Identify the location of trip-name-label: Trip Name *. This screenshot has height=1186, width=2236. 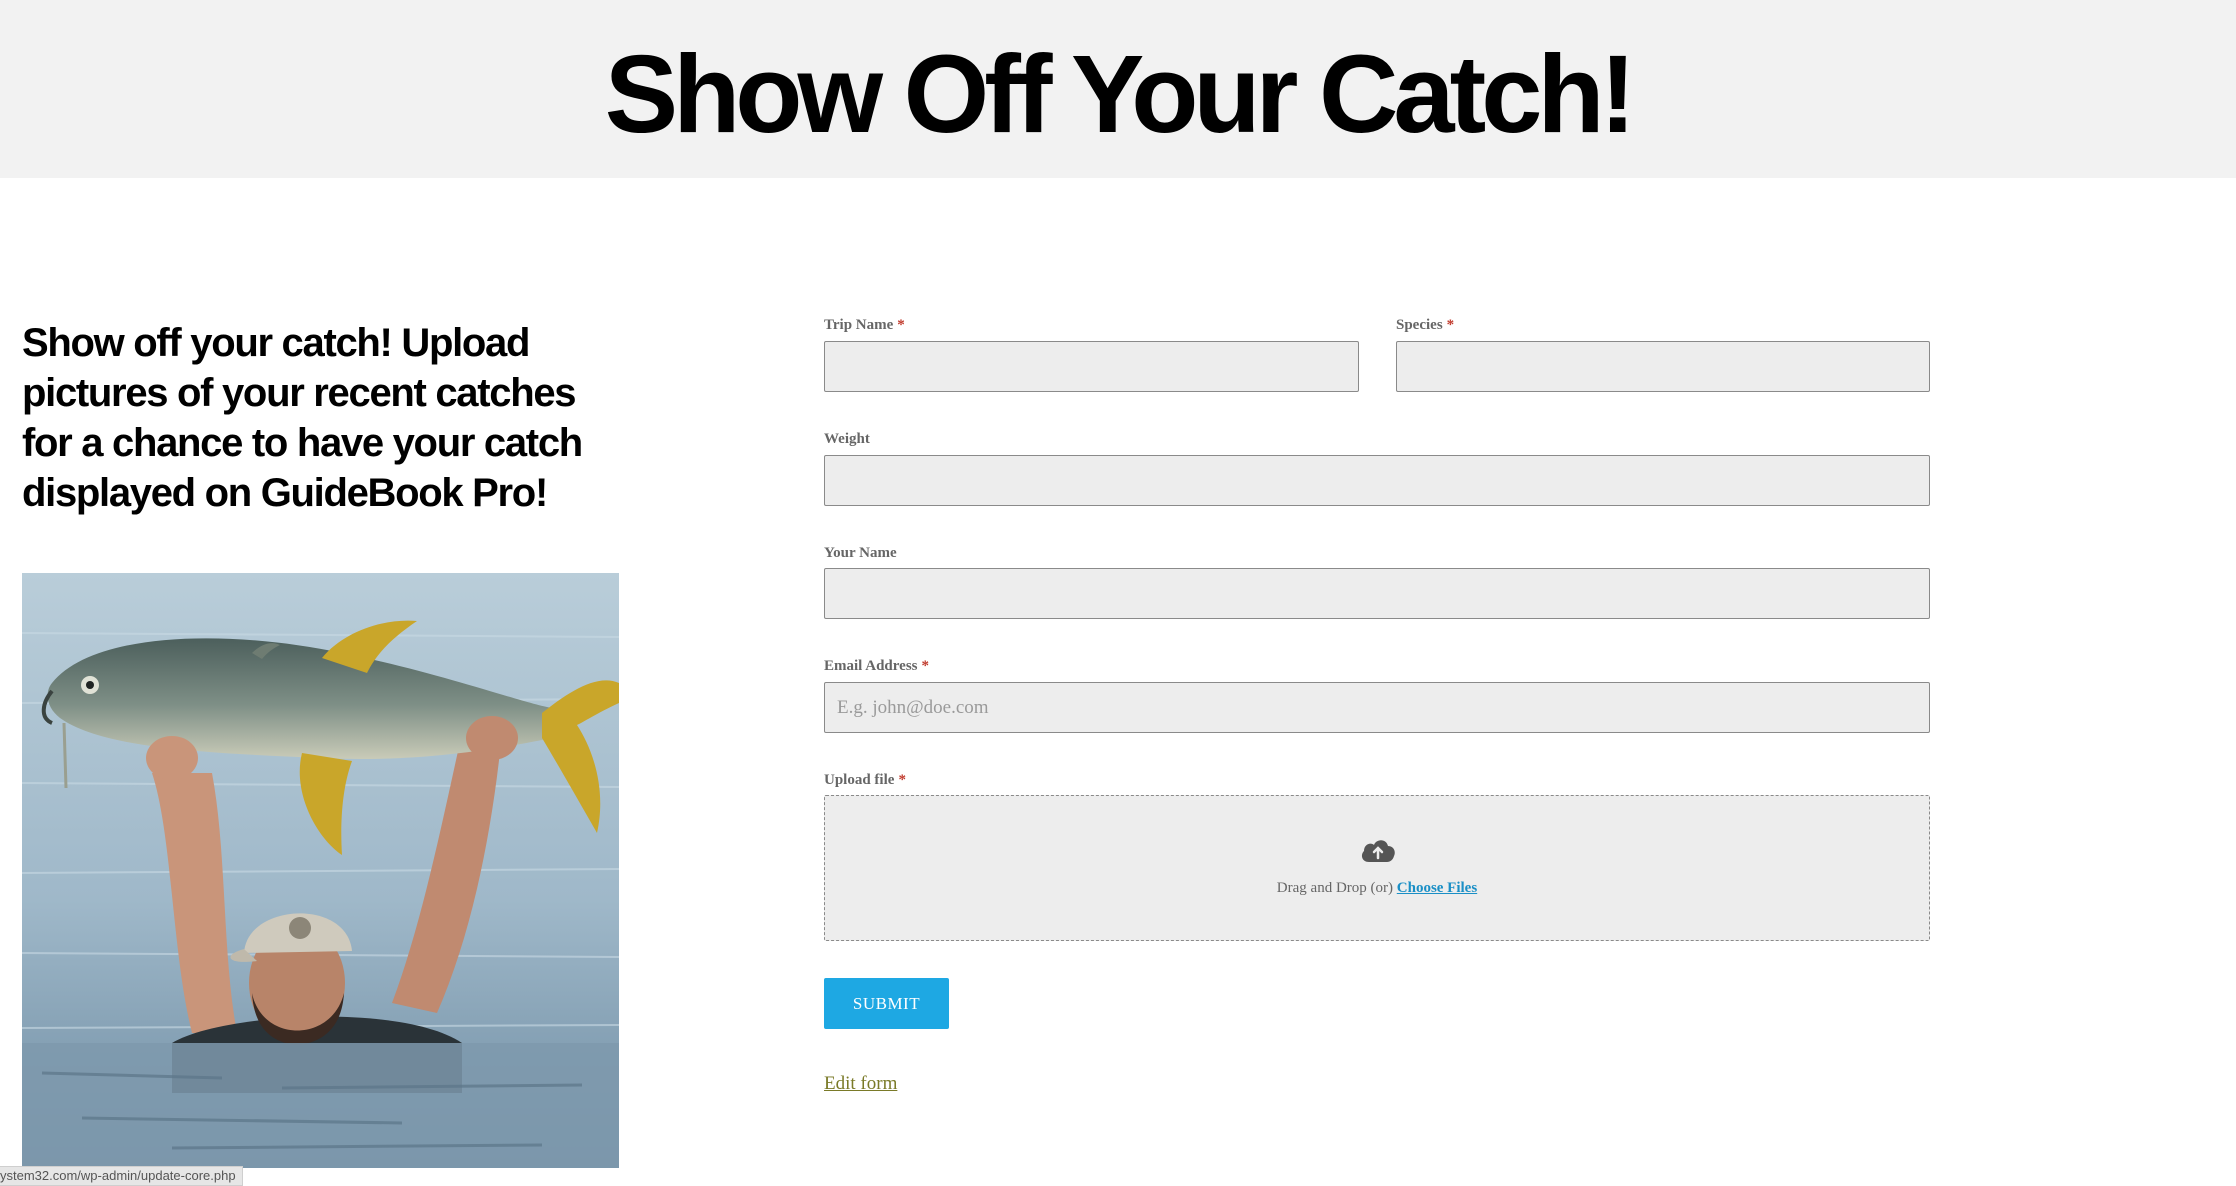
(864, 325).